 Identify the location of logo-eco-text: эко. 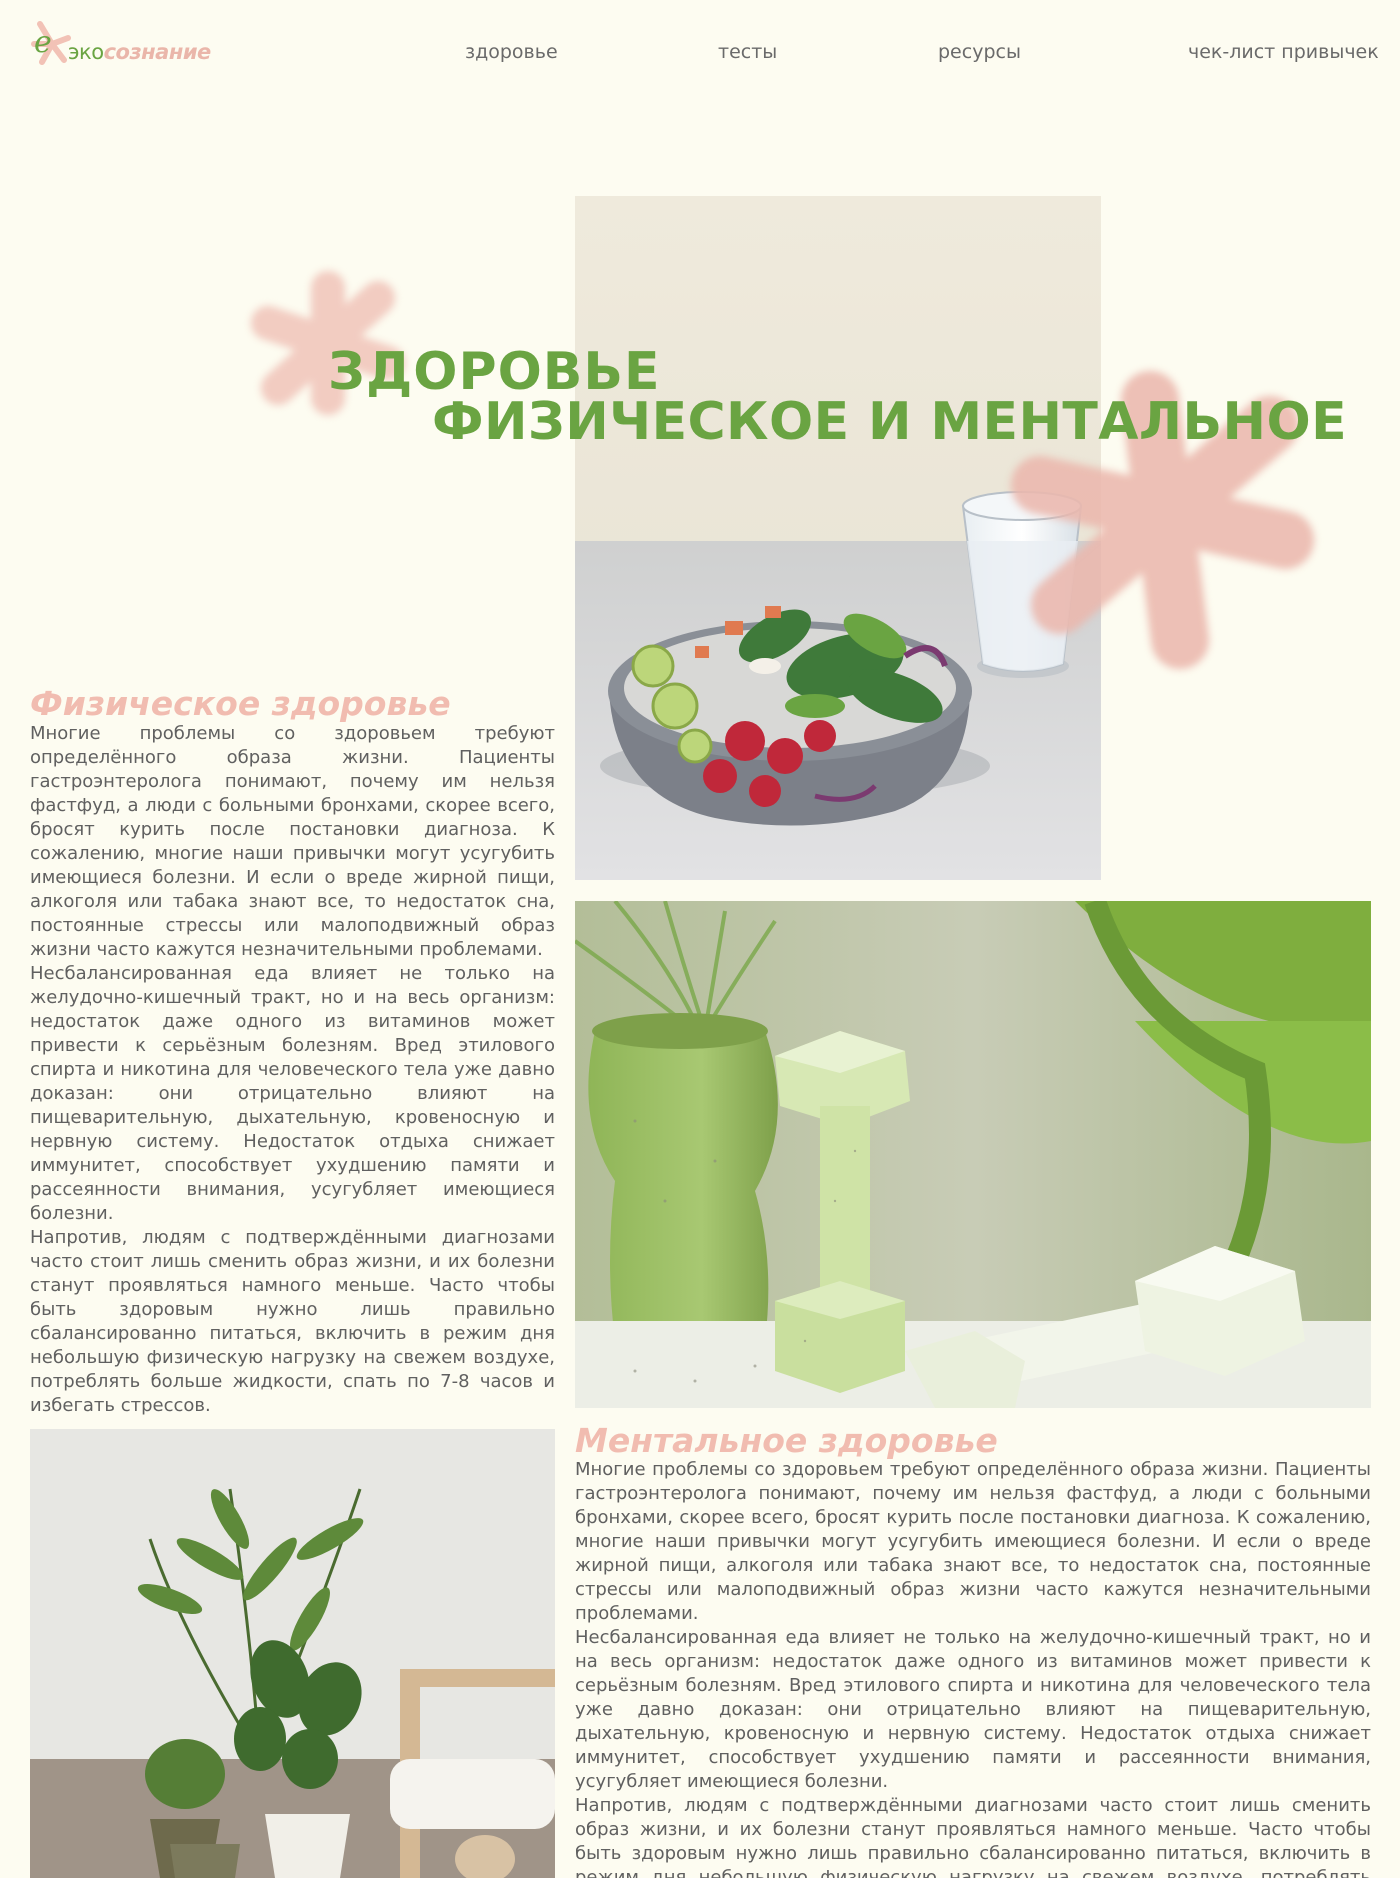
(86, 52).